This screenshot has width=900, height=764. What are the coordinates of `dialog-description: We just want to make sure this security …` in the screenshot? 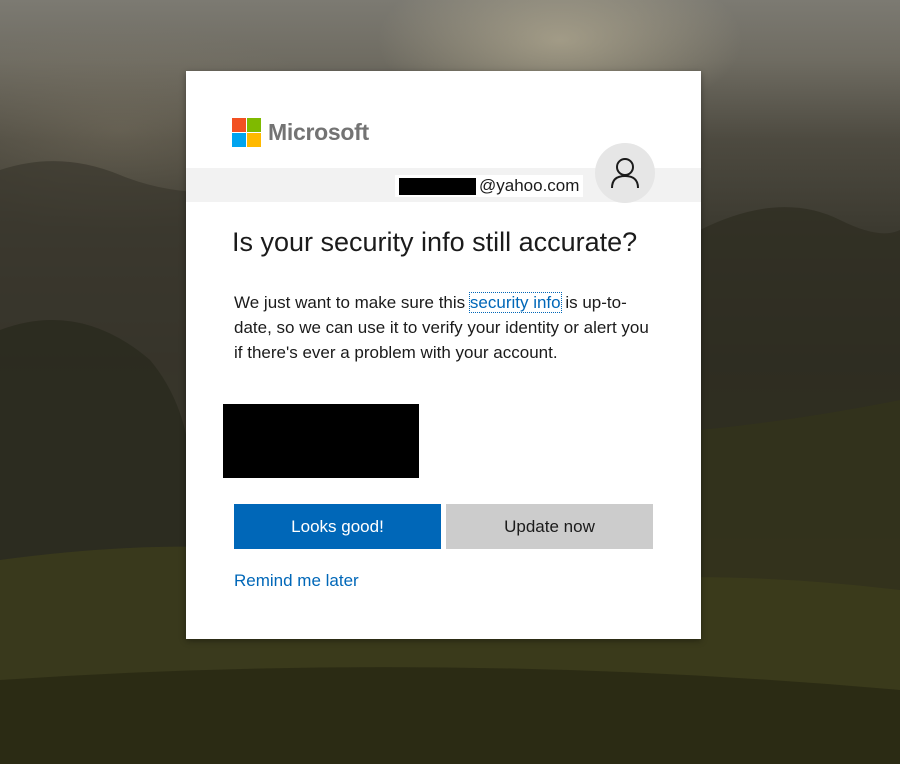 It's located at (446, 327).